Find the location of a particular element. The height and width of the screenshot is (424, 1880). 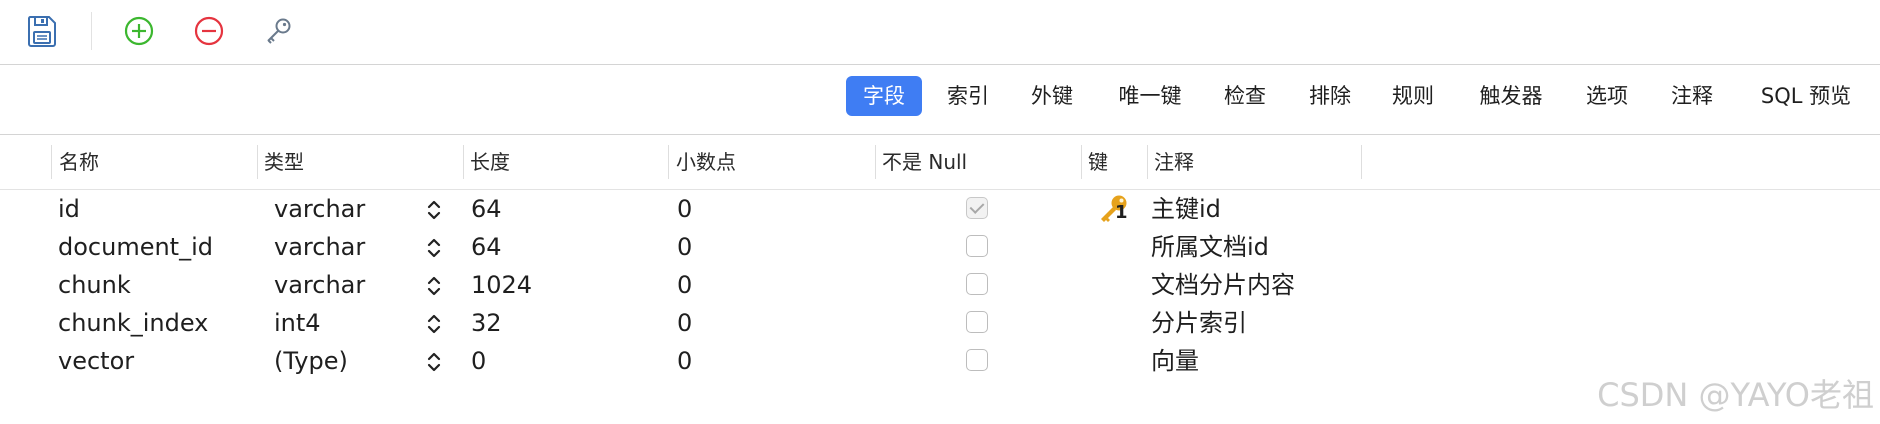

field-length: 32 is located at coordinates (486, 323).